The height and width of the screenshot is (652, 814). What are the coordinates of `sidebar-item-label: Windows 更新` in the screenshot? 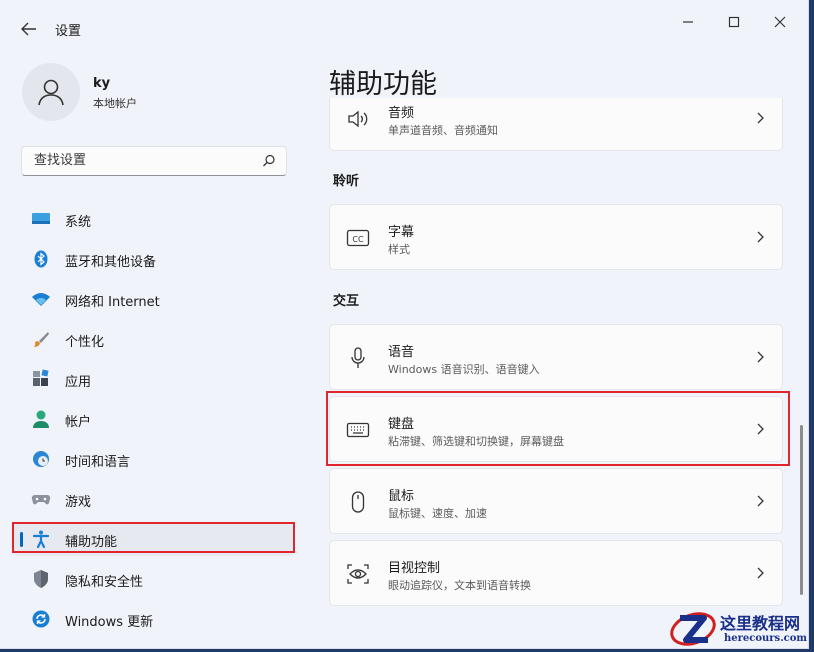 It's located at (109, 622).